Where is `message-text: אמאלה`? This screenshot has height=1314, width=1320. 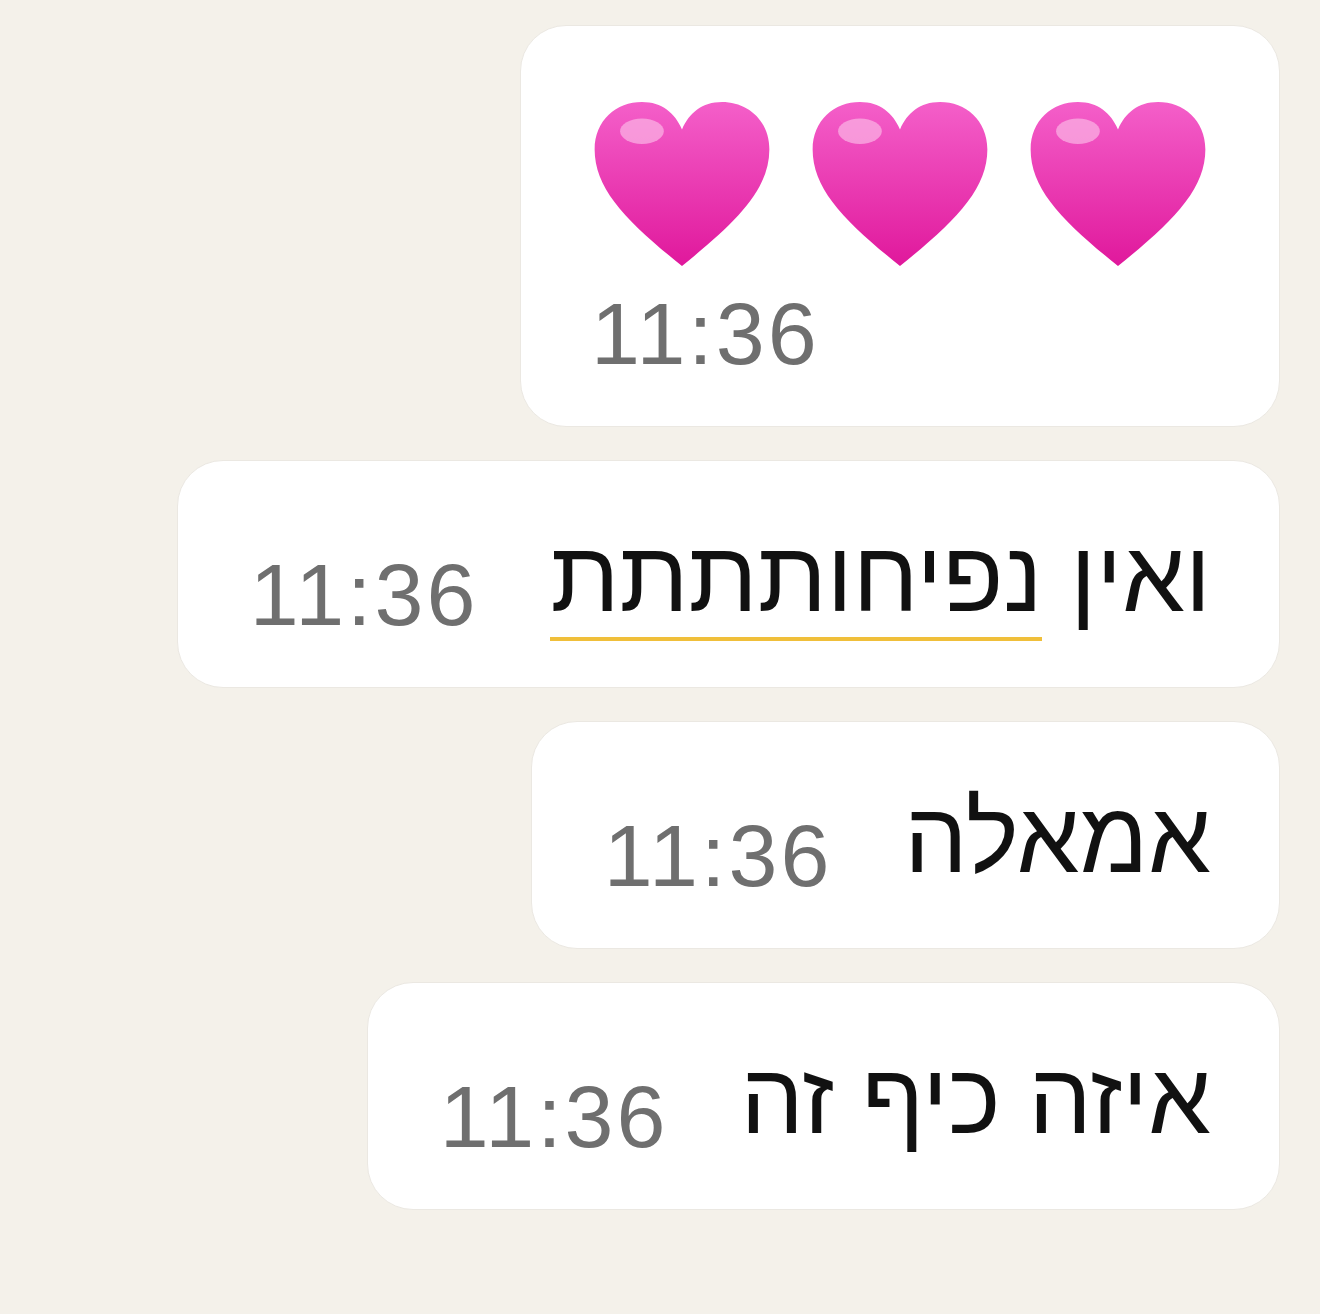 message-text: אמאלה is located at coordinates (1057, 838).